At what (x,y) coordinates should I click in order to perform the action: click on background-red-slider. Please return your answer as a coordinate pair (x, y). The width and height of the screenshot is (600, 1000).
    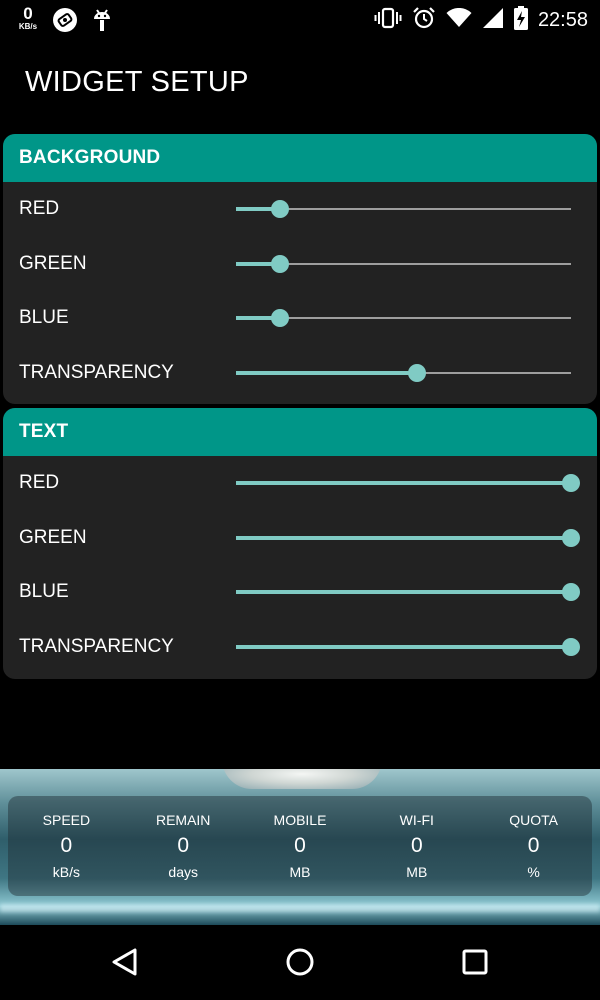
    Looking at the image, I should click on (403, 209).